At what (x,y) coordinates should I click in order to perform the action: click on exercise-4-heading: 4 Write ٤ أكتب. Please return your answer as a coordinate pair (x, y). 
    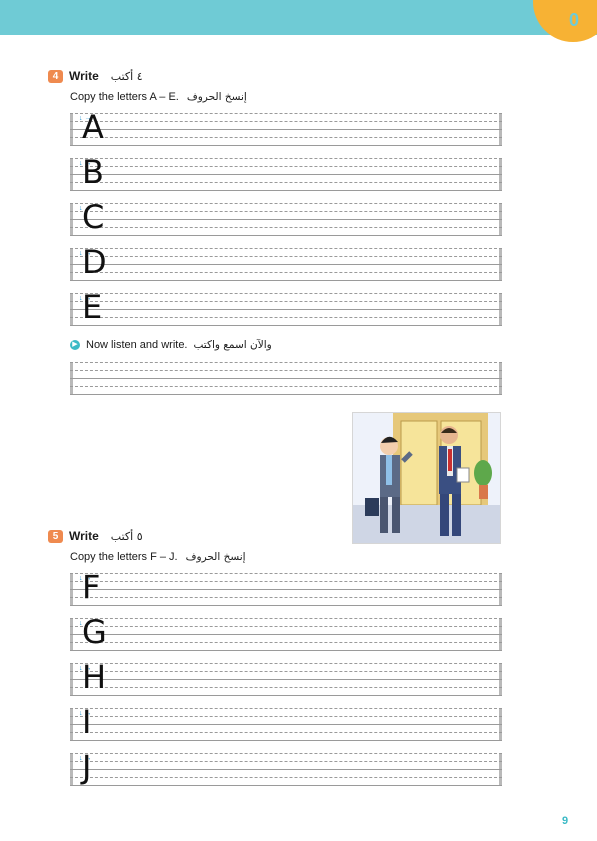
    Looking at the image, I should click on (95, 76).